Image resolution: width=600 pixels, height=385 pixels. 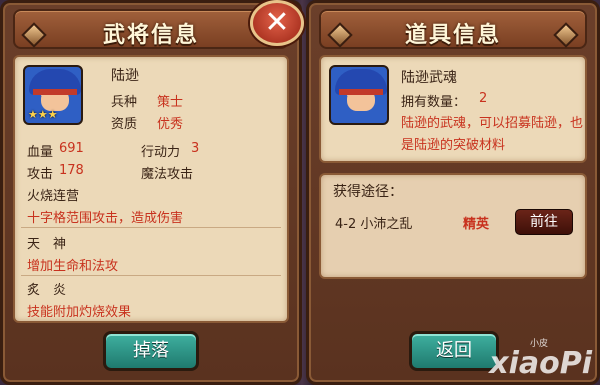 What do you see at coordinates (195, 148) in the screenshot?
I see `action-points-value: 3` at bounding box center [195, 148].